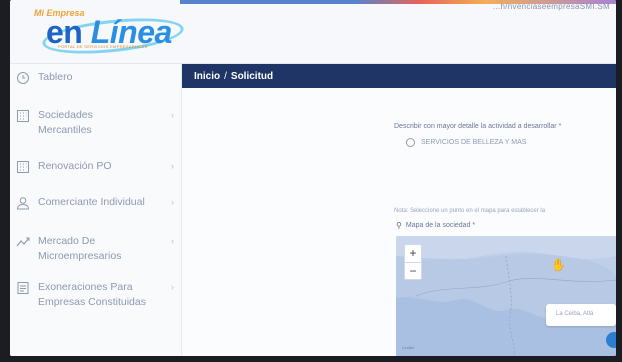 The height and width of the screenshot is (362, 622). What do you see at coordinates (96, 123) in the screenshot?
I see `sidebar-item-sociedades-mercantiles: Sociedades Mercantiles ›` at bounding box center [96, 123].